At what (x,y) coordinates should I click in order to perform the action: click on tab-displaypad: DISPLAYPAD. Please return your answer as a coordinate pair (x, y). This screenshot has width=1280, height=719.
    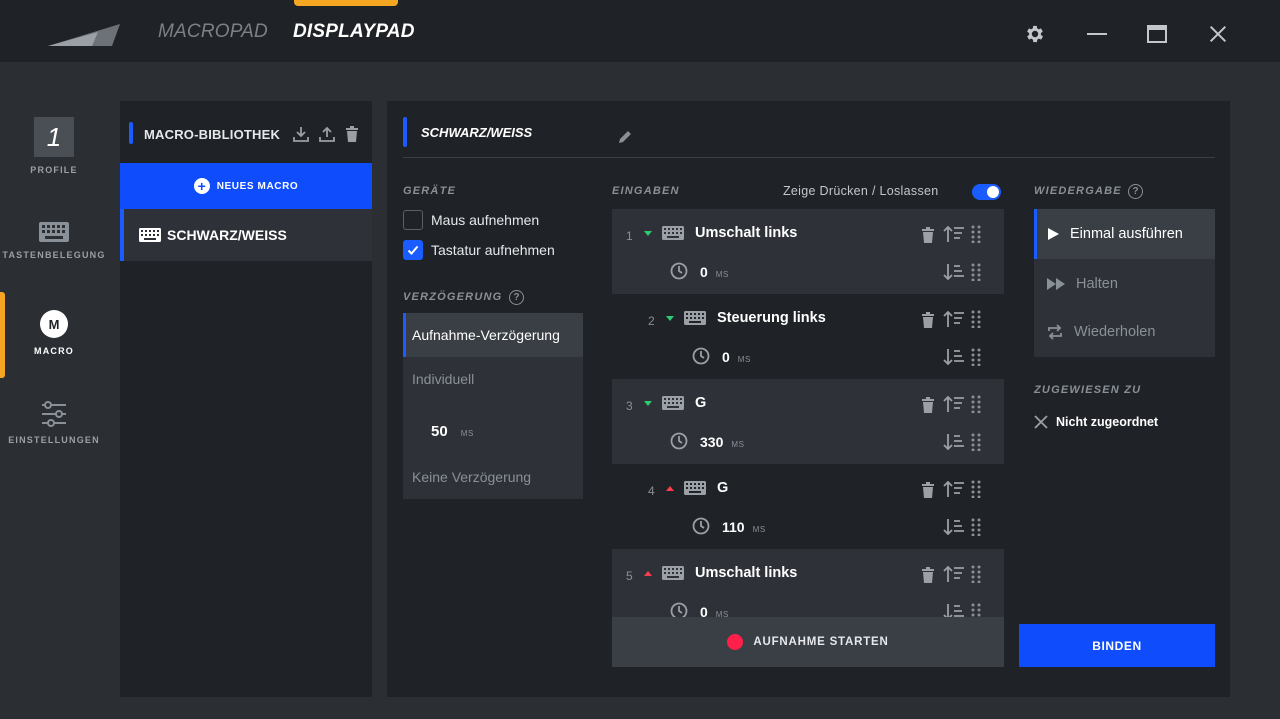
    Looking at the image, I should click on (354, 32).